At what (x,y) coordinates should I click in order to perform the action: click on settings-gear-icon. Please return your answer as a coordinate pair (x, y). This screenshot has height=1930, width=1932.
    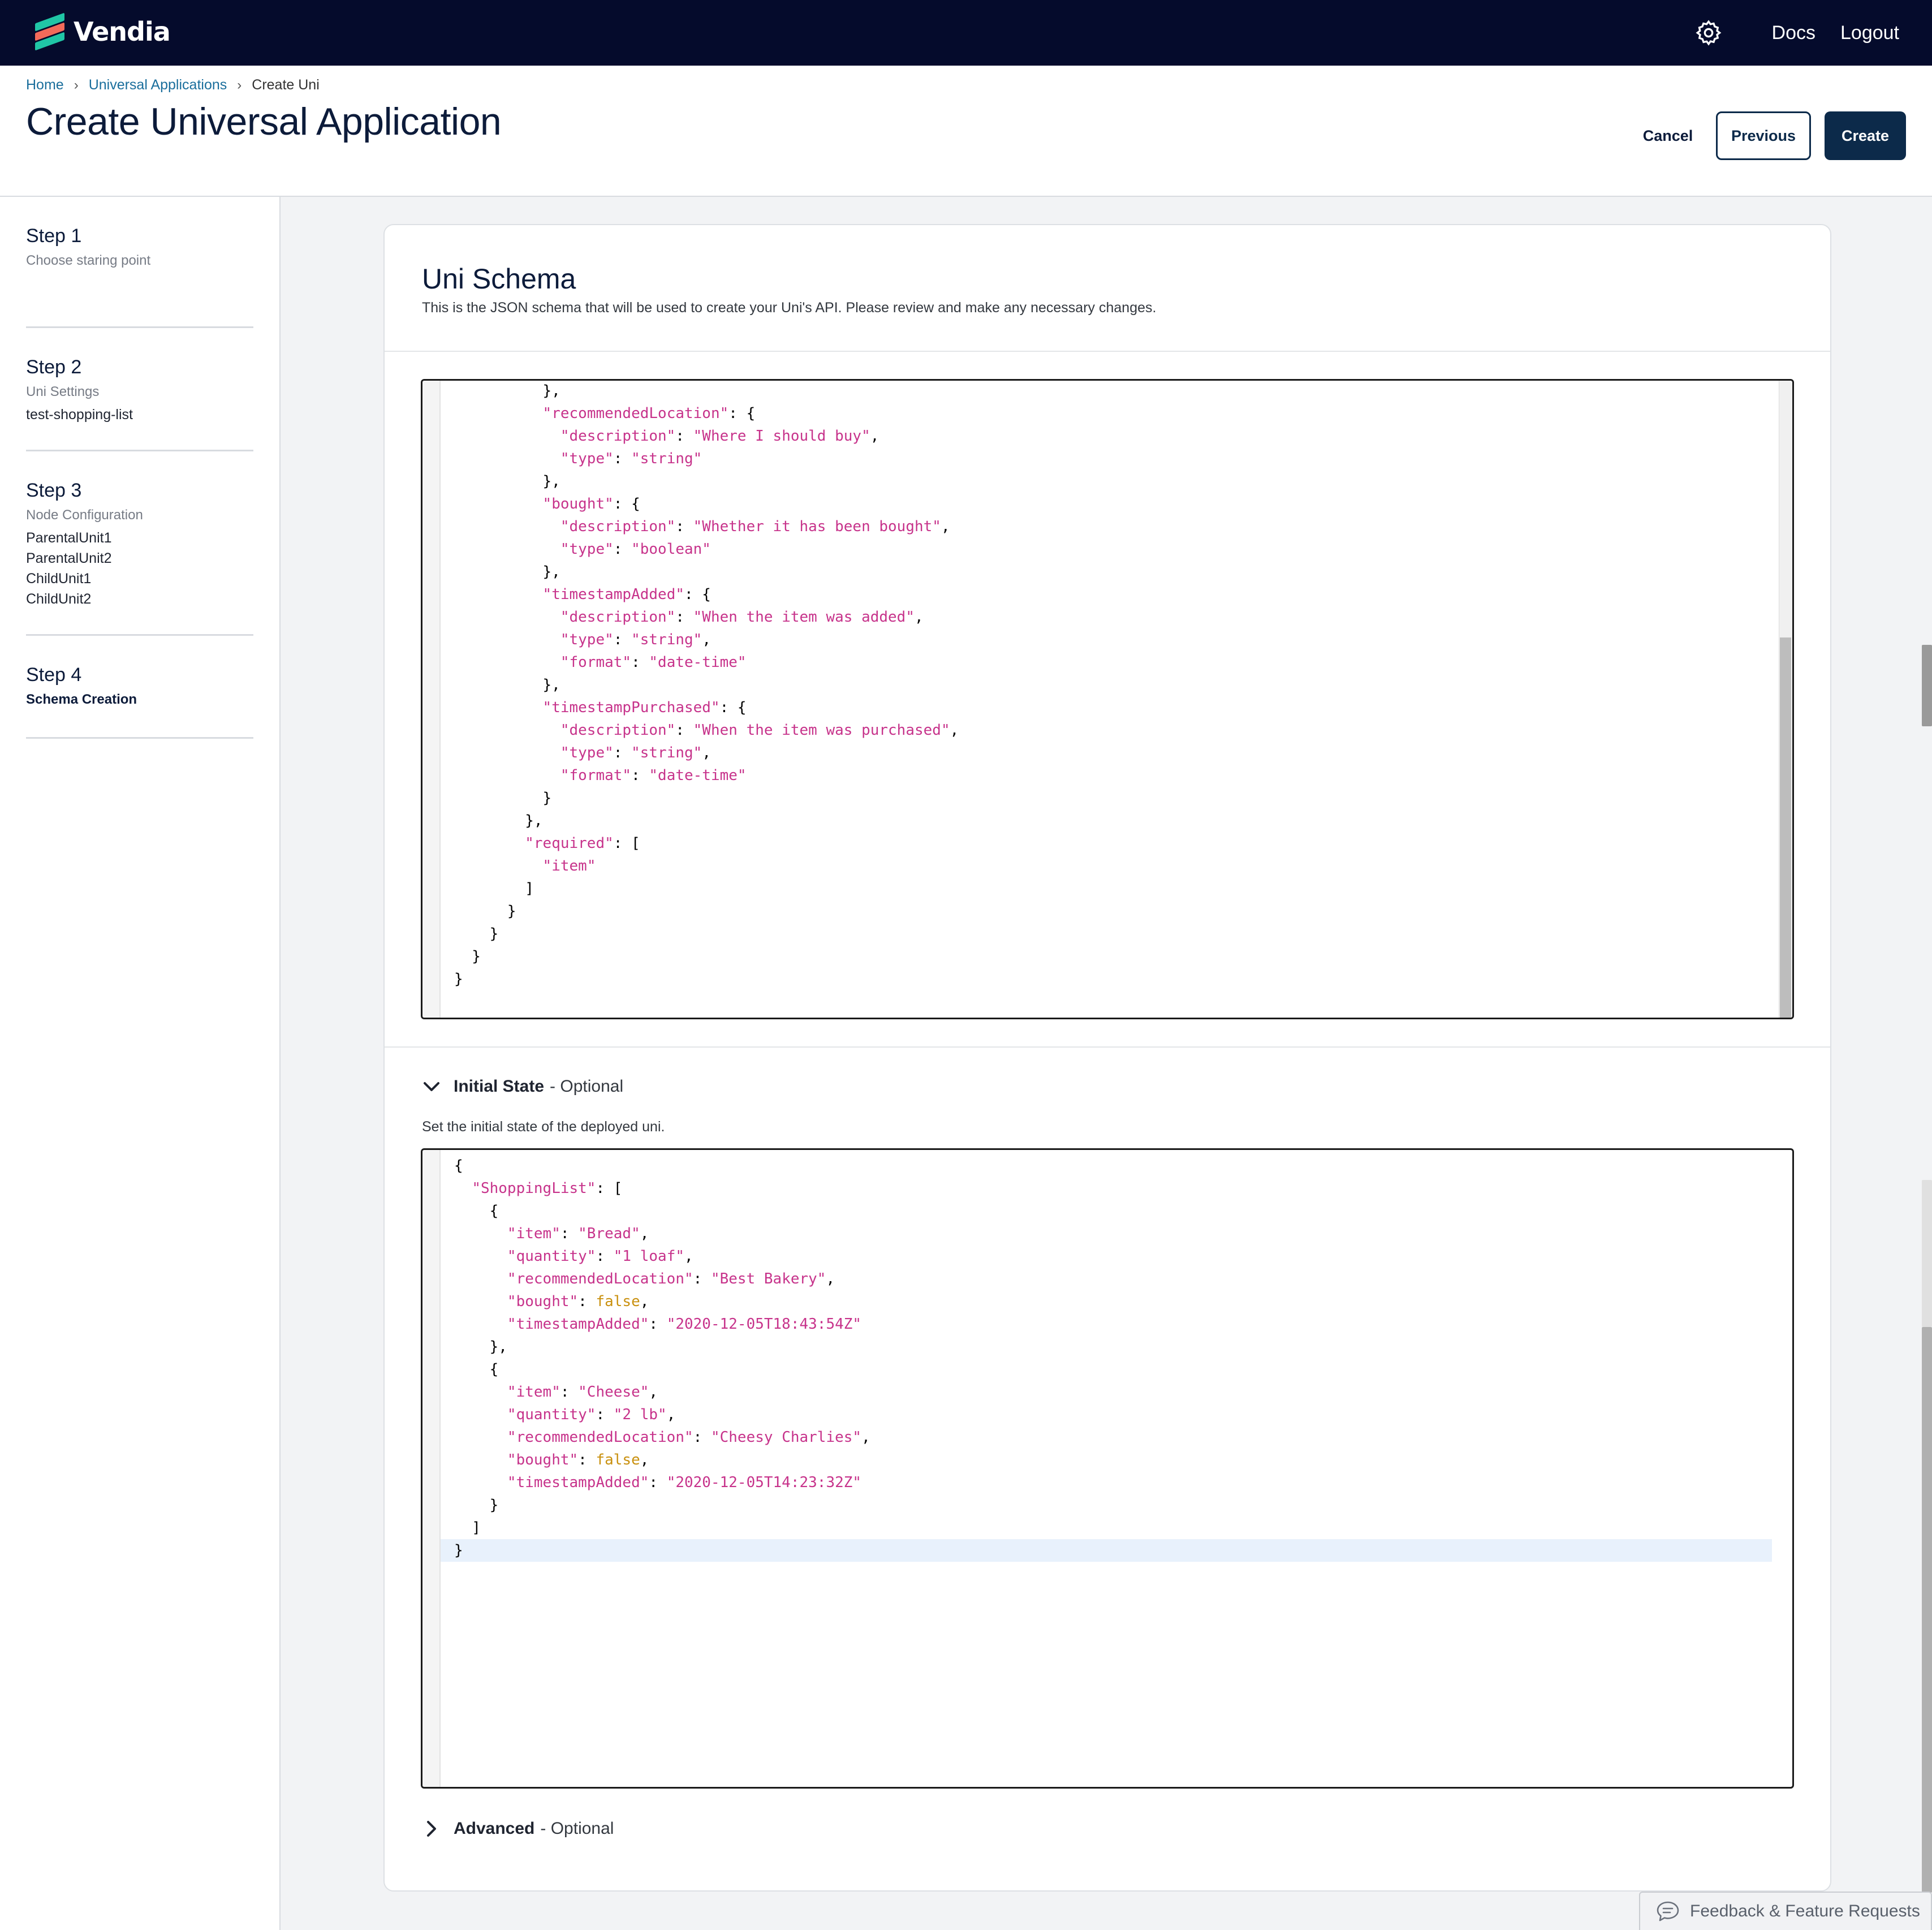
    Looking at the image, I should click on (1708, 33).